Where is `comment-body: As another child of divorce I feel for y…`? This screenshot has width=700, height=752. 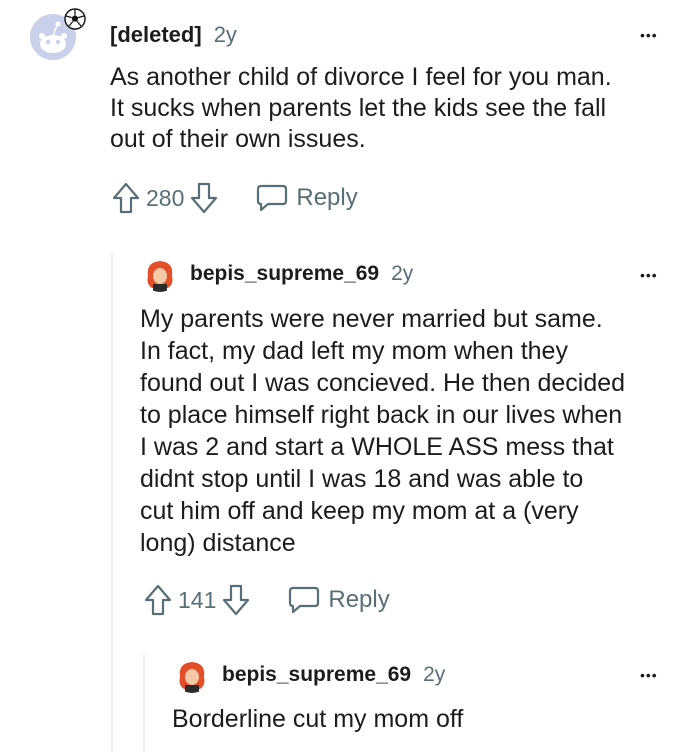
comment-body: As another child of divorce I feel for y… is located at coordinates (361, 108).